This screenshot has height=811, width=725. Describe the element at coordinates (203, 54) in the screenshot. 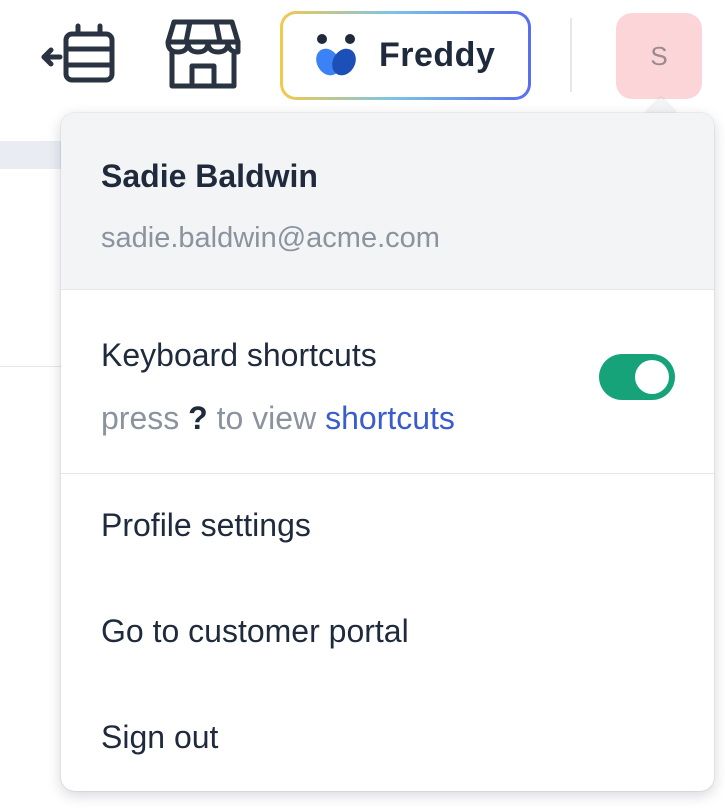

I see `store-icon` at that location.